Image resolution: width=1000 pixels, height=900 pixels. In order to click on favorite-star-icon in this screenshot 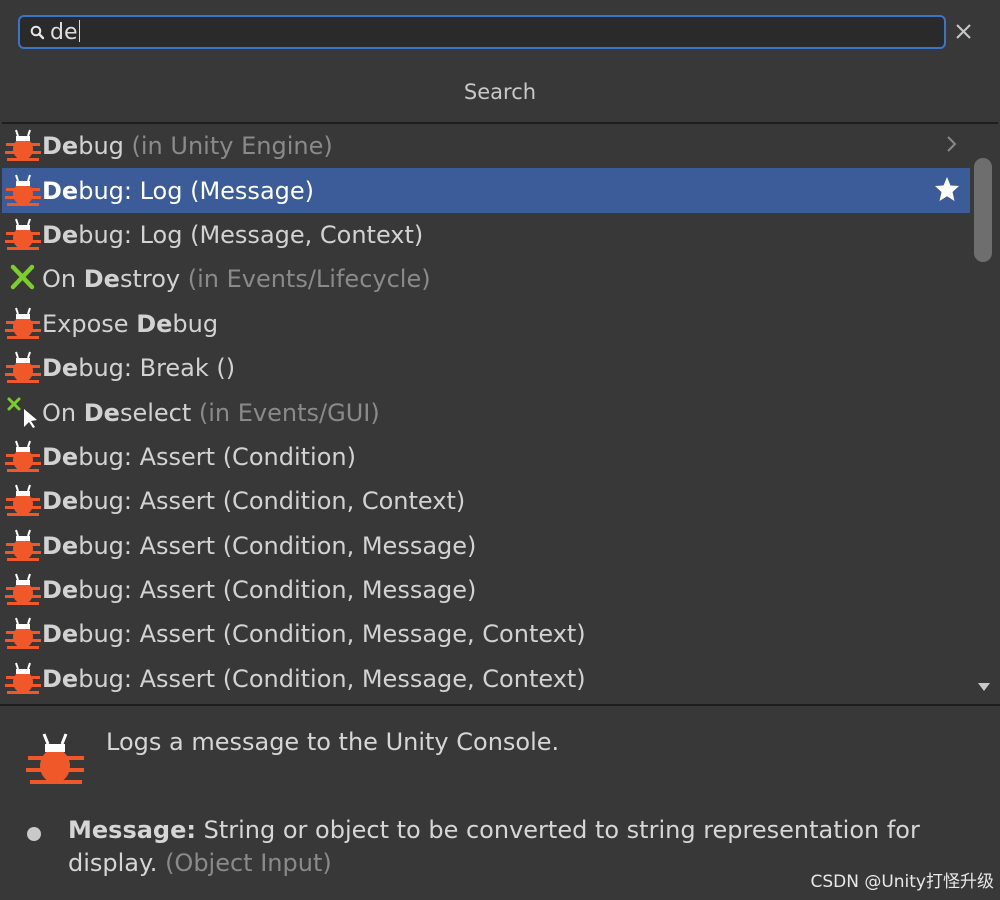, I will do `click(947, 192)`.